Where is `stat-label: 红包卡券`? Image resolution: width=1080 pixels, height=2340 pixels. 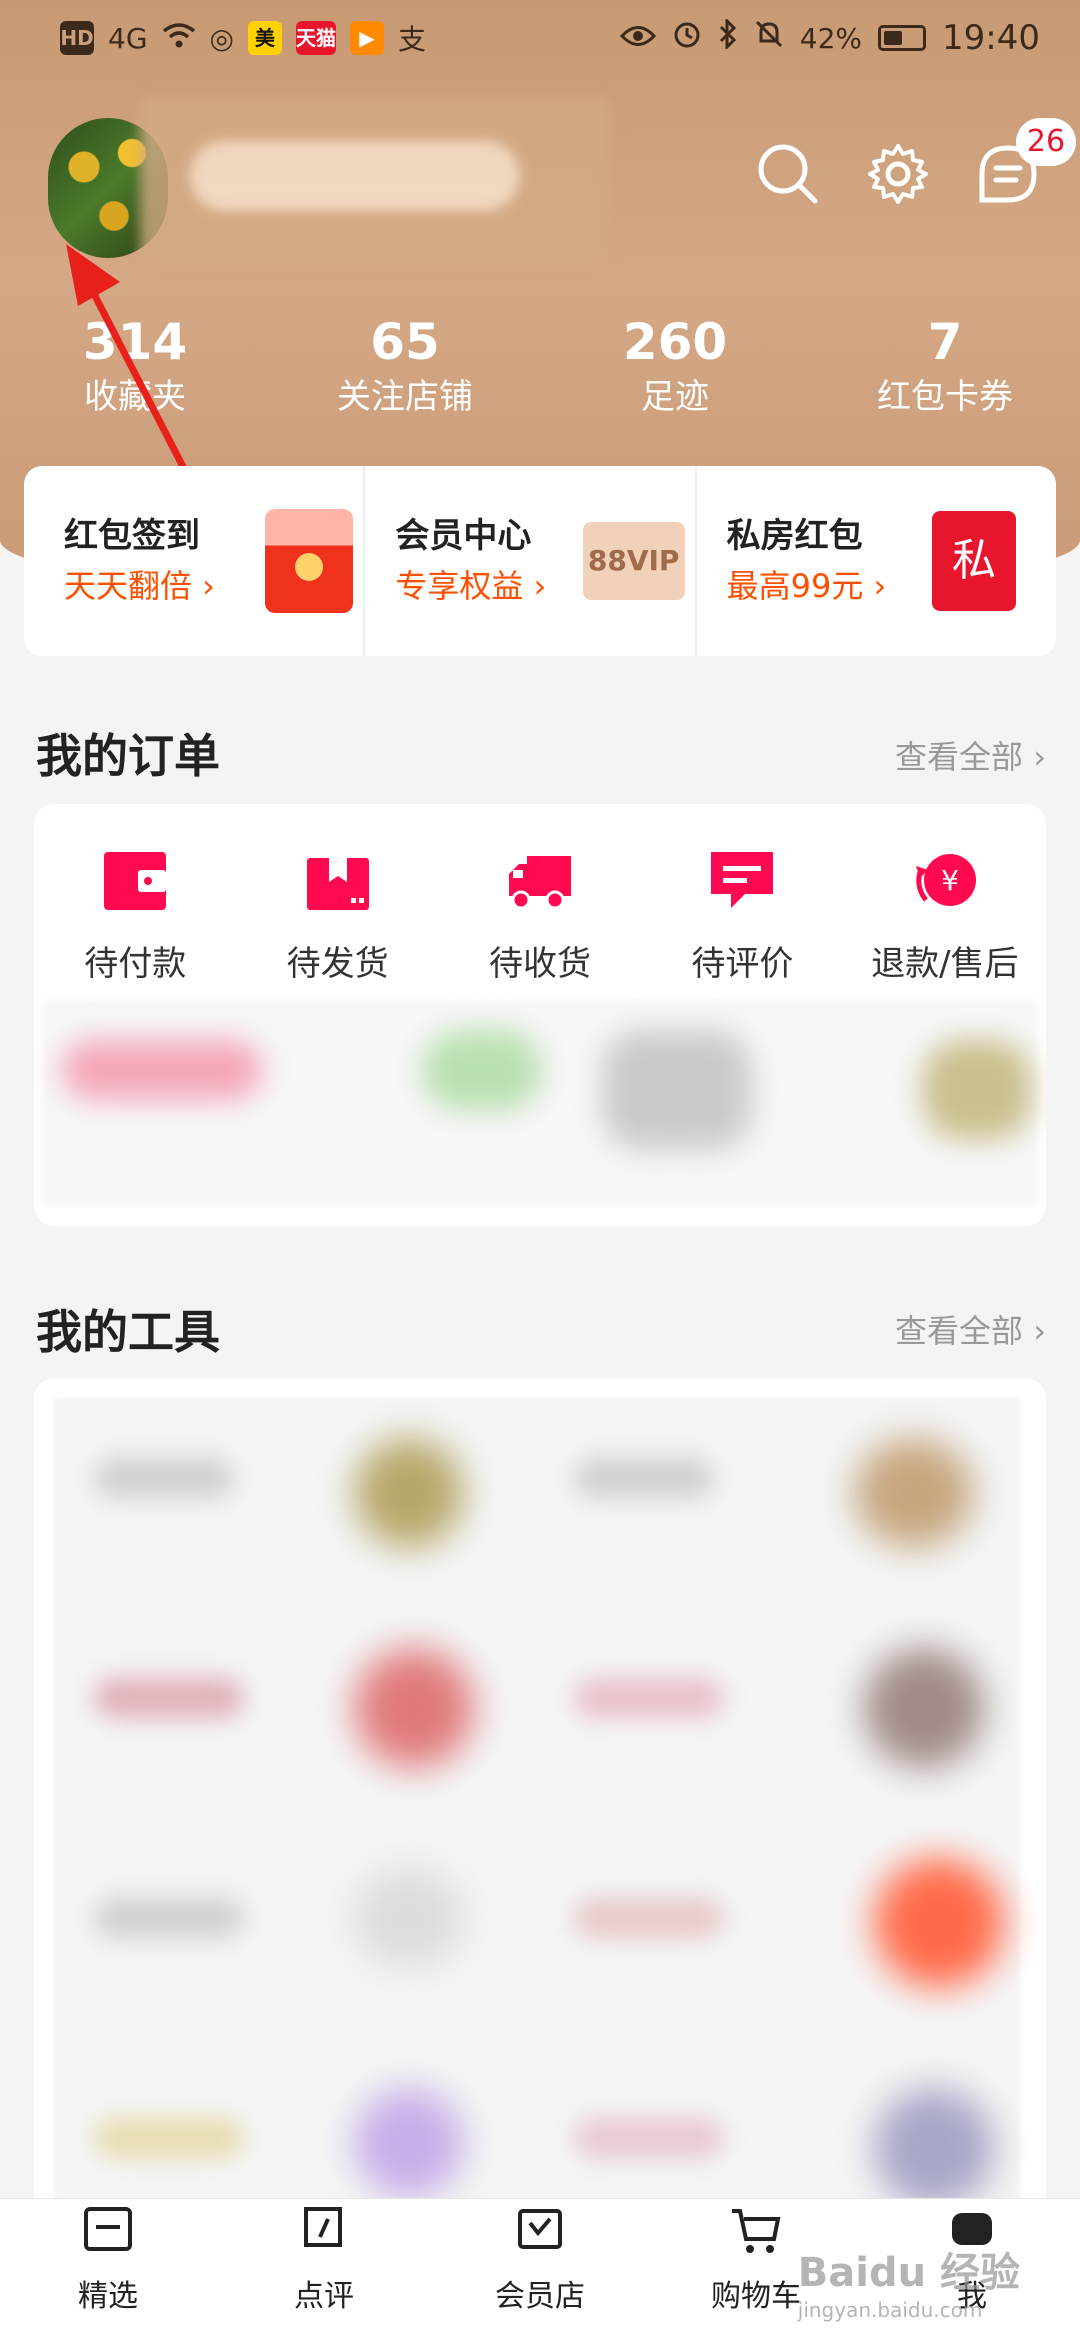
stat-label: 红包卡券 is located at coordinates (945, 397).